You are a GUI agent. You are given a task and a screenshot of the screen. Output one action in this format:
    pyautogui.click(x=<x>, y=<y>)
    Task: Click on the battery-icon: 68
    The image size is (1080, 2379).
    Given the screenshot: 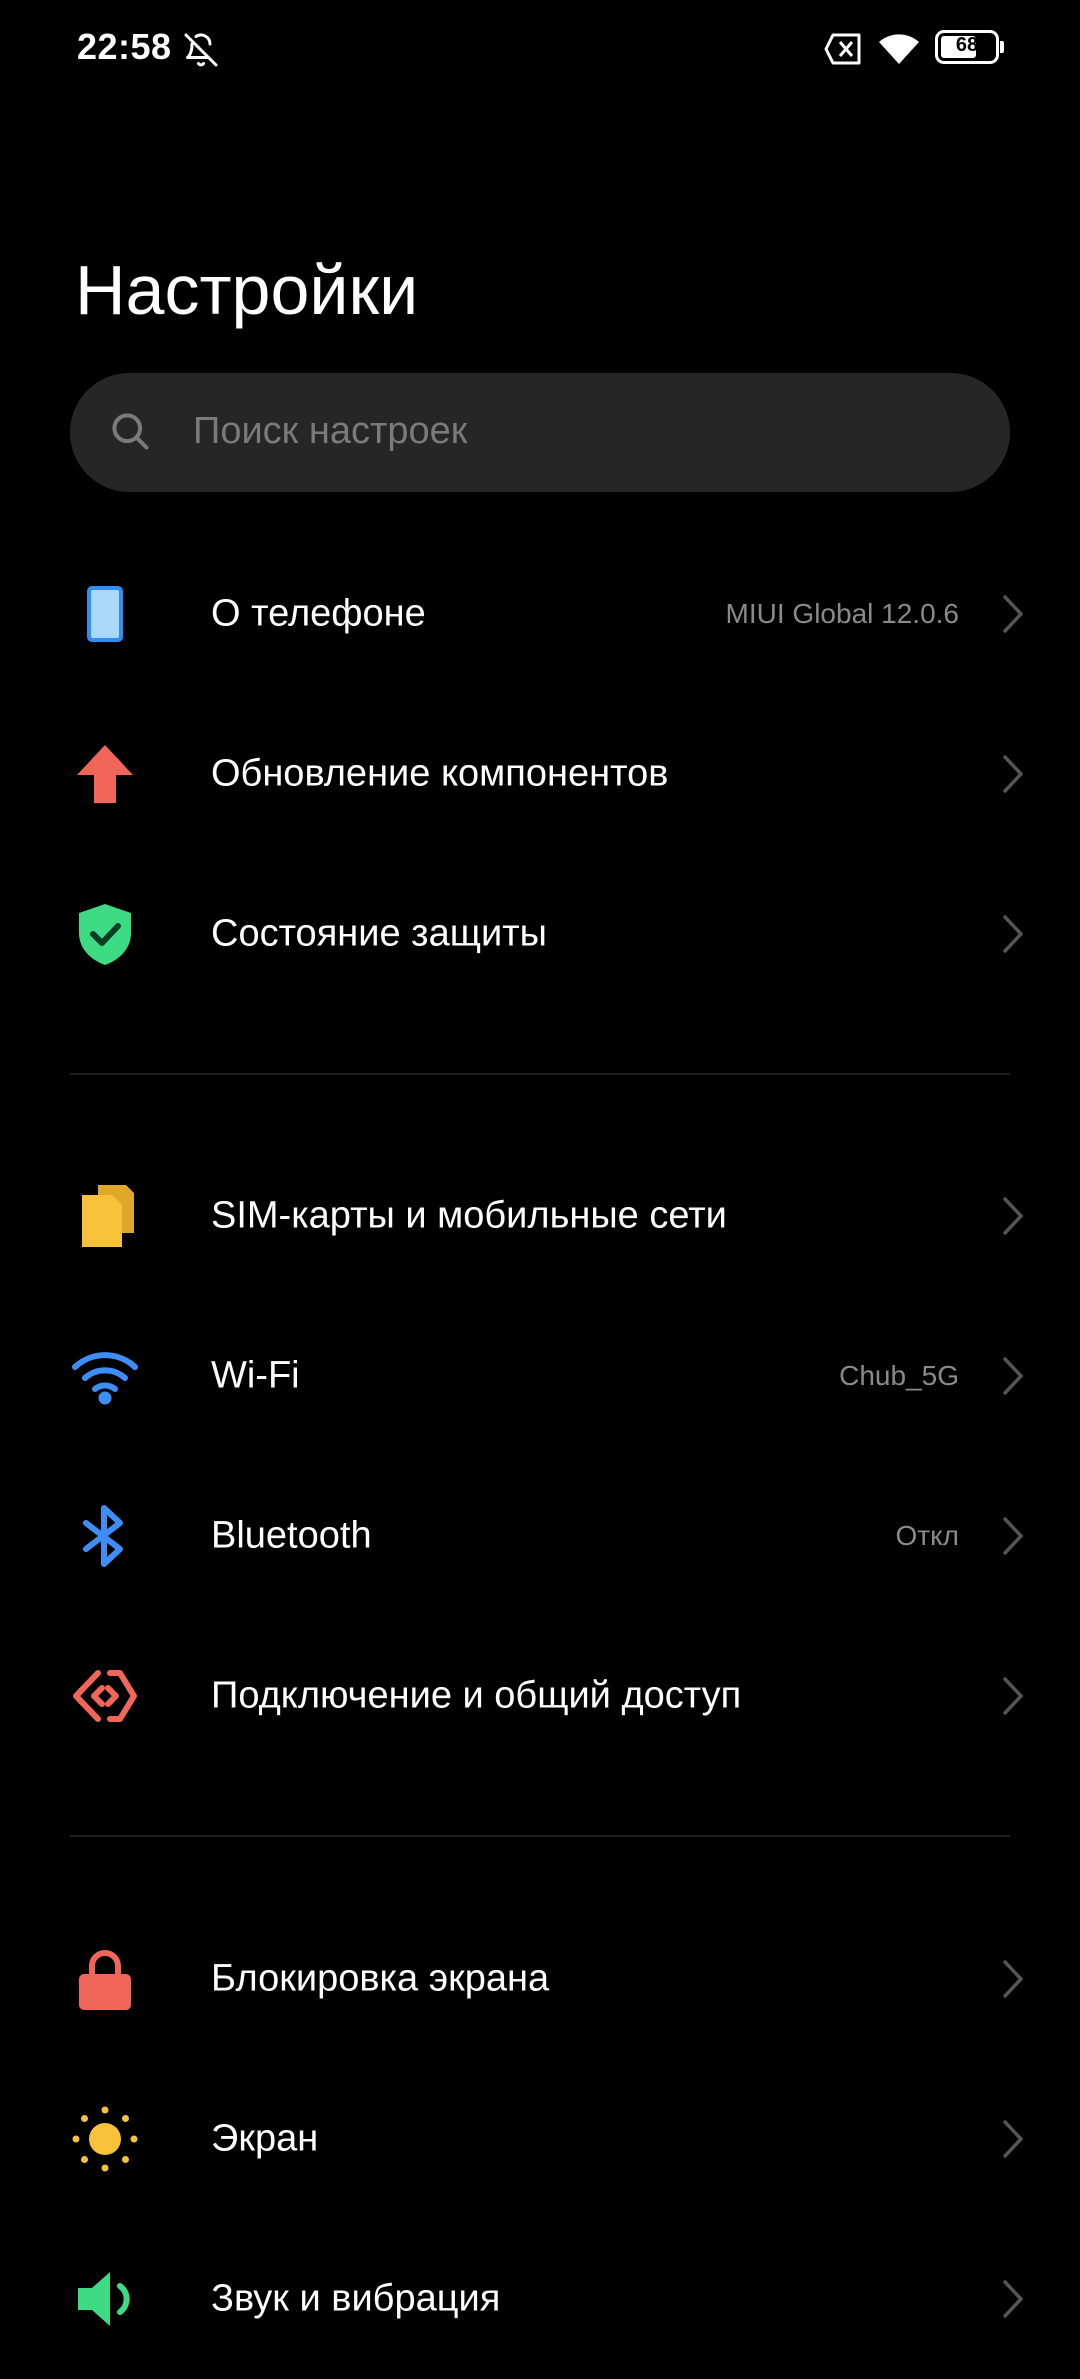 What is the action you would take?
    pyautogui.click(x=967, y=47)
    